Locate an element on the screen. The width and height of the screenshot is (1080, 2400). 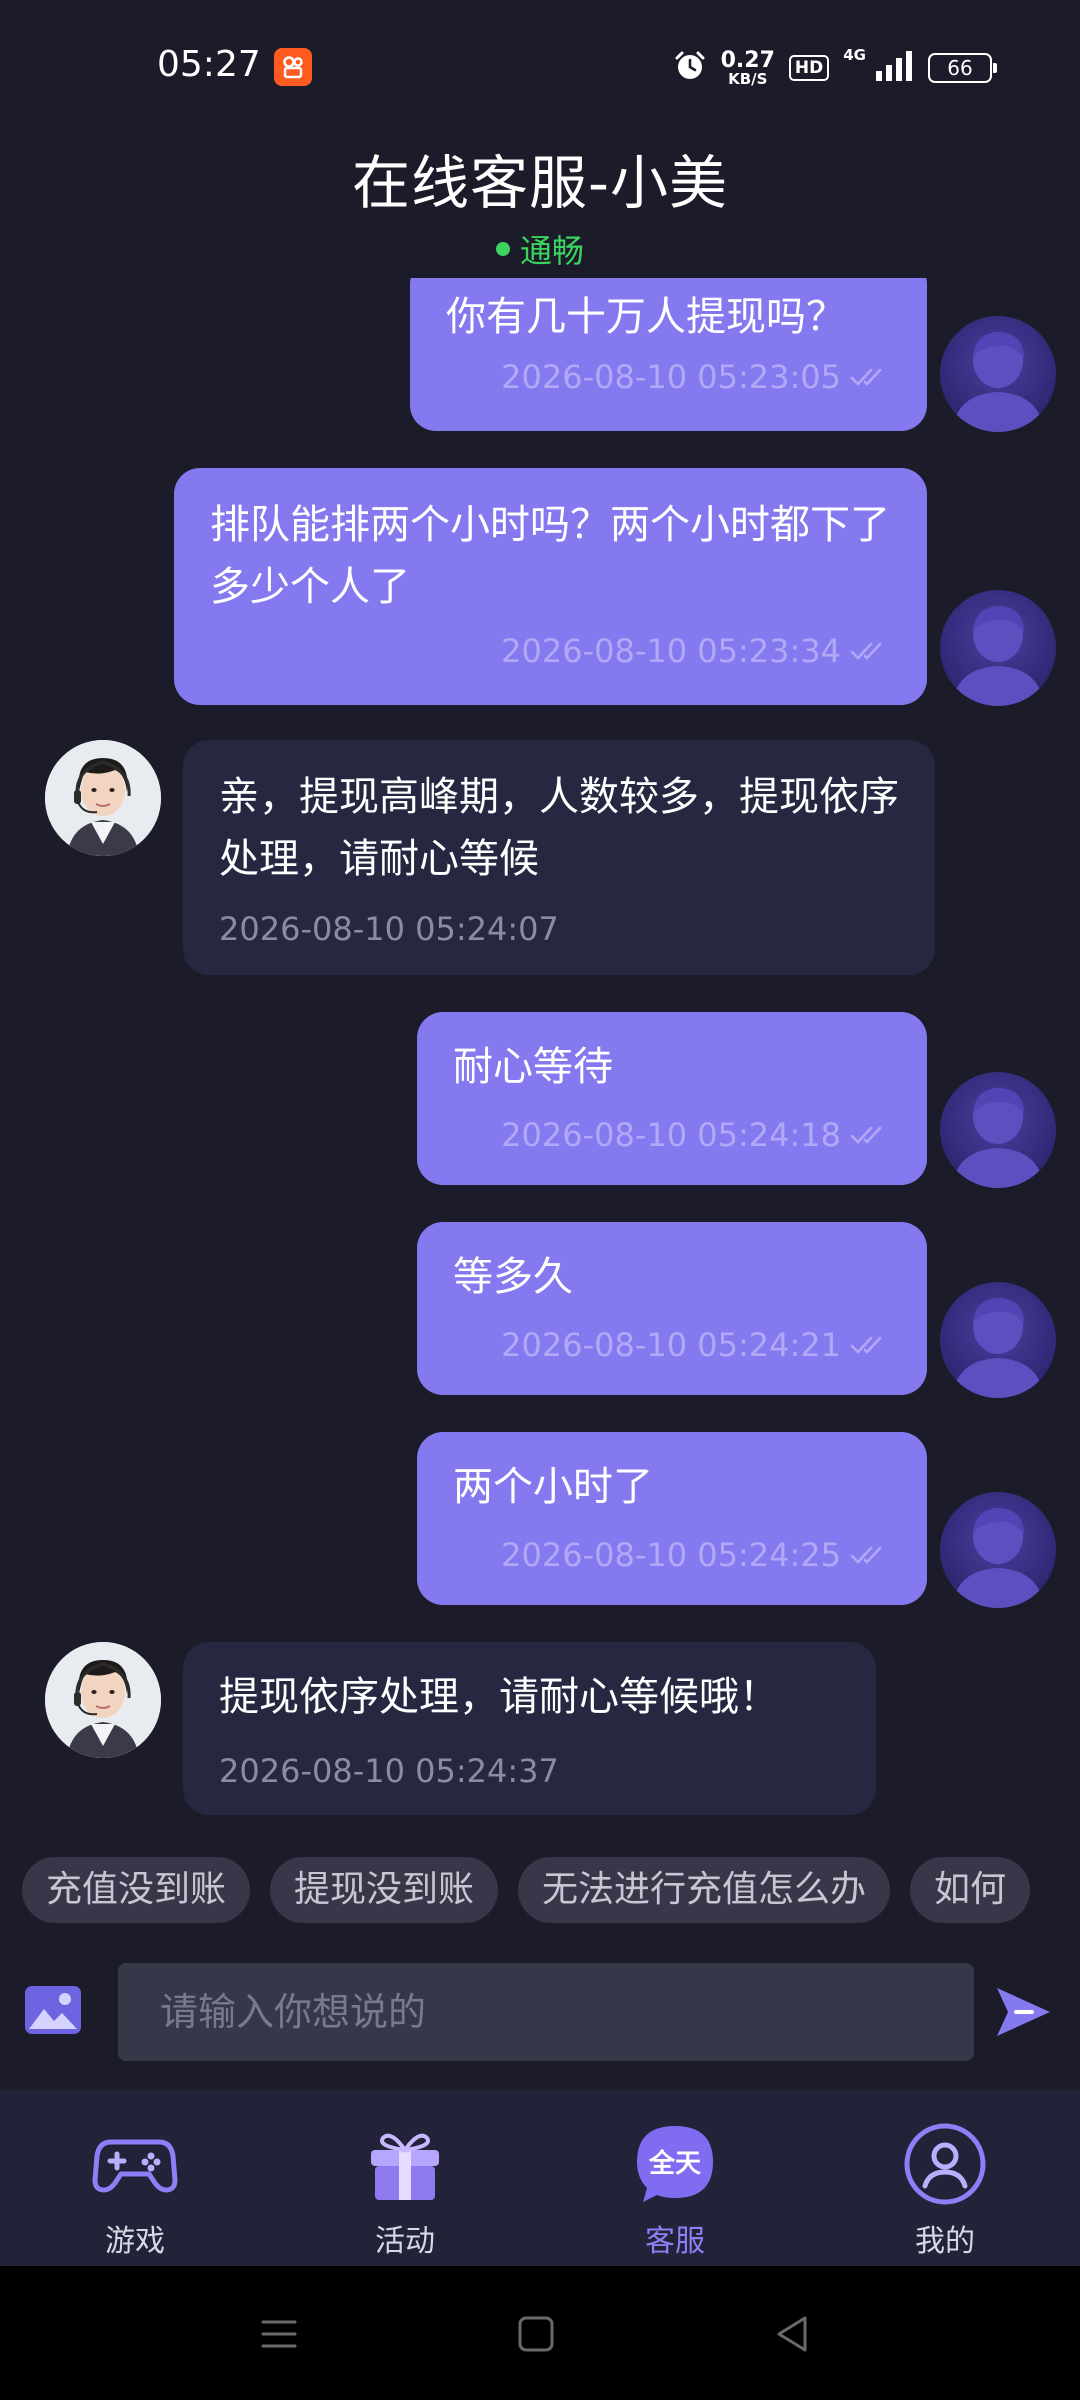
send-button is located at coordinates (1023, 2012).